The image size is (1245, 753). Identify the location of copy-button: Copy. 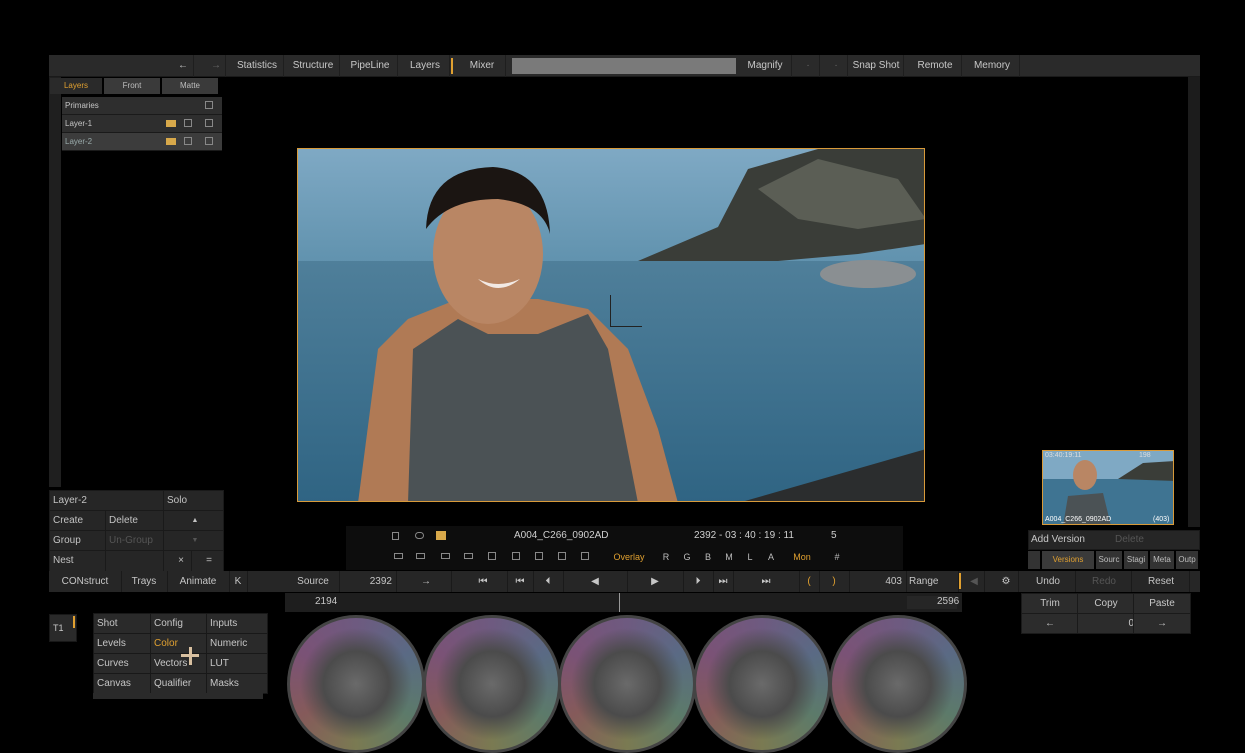
(1106, 603).